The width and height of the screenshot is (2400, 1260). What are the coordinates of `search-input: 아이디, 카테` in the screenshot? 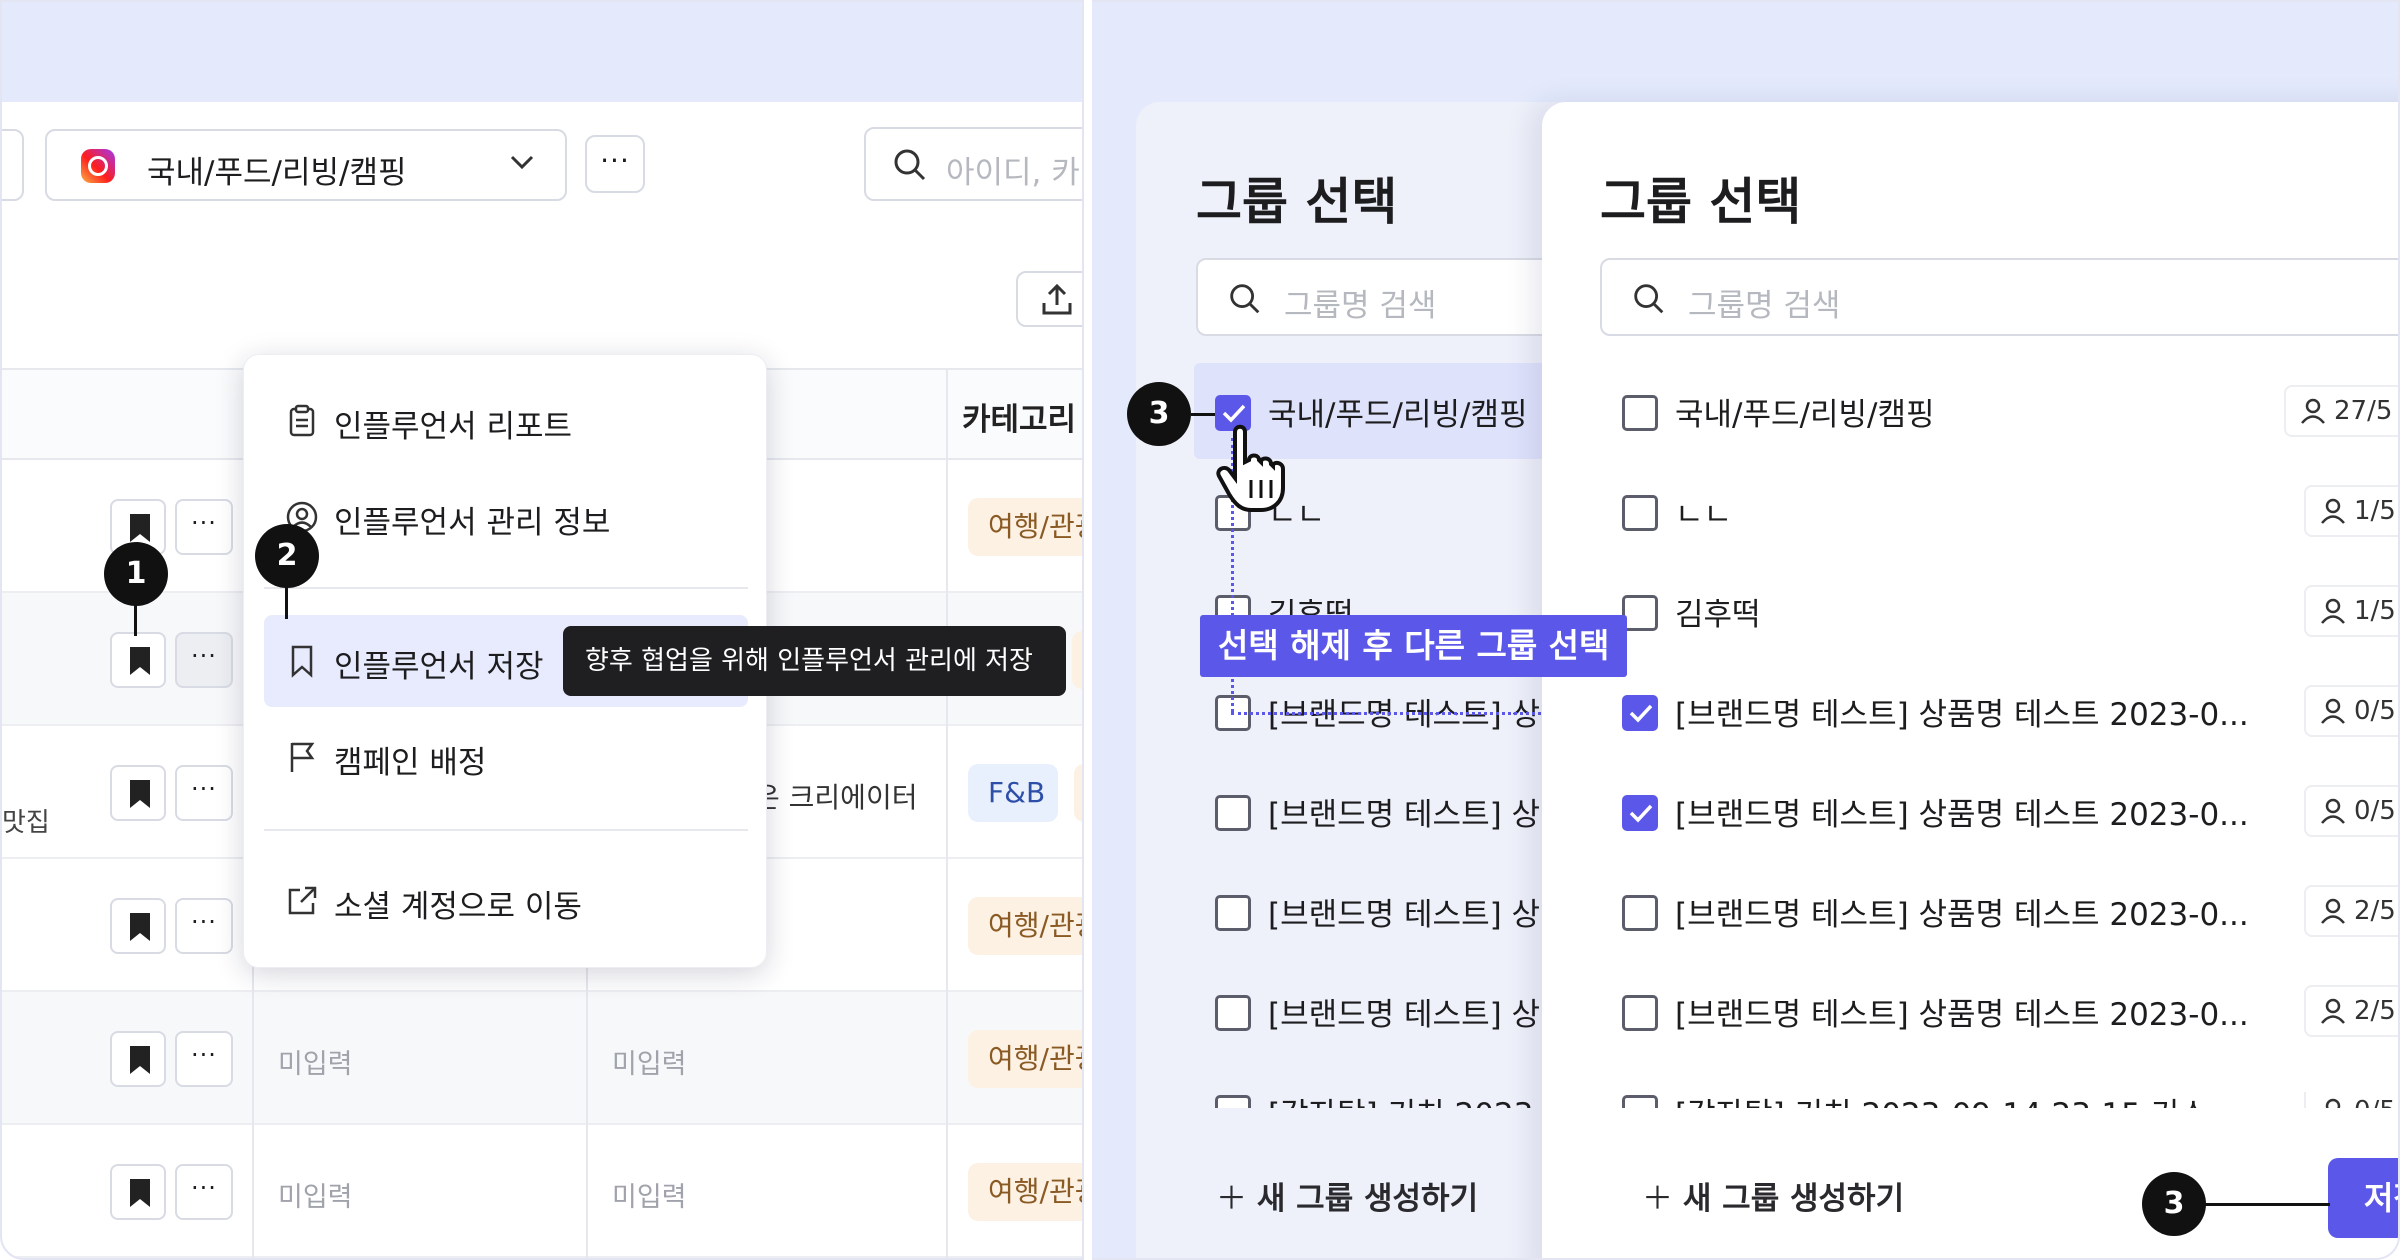 It's located at (973, 164).